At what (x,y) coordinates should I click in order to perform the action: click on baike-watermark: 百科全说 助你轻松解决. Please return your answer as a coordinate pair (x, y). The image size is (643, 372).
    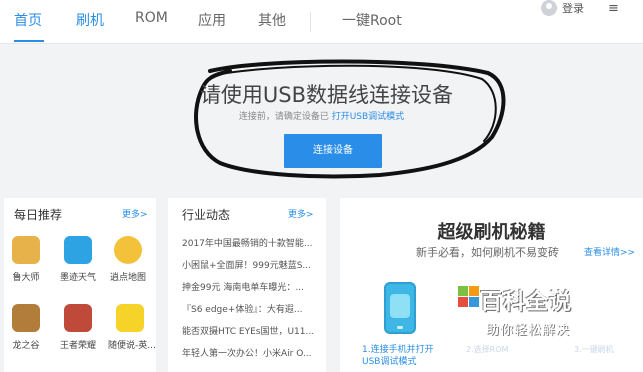
    Looking at the image, I should click on (528, 313).